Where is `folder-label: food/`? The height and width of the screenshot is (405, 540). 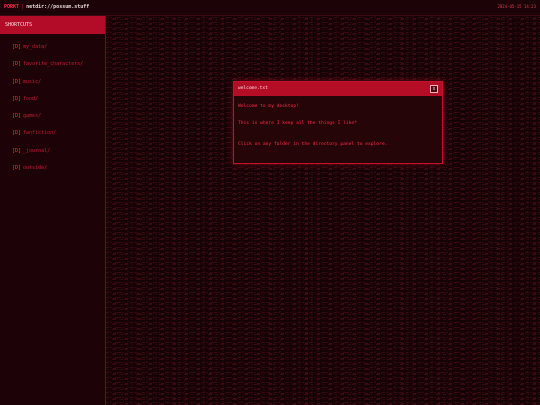 folder-label: food/ is located at coordinates (31, 98).